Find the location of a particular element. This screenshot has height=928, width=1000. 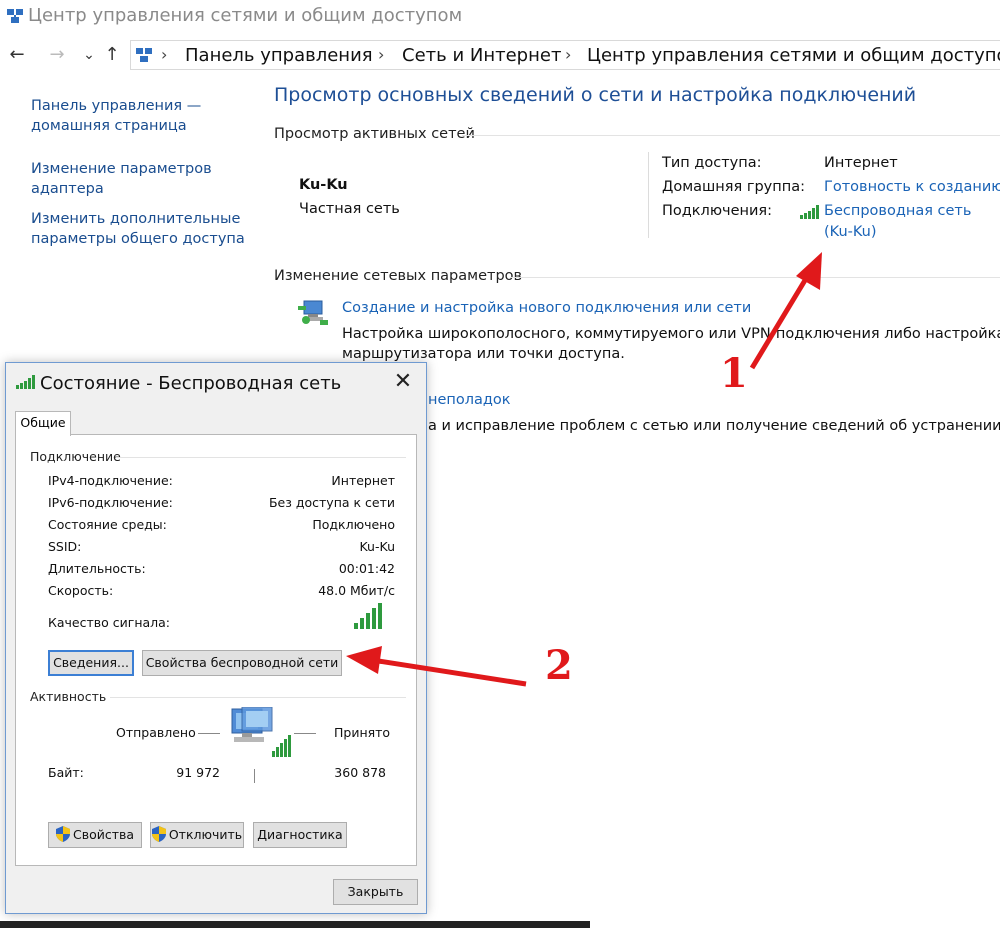

disable-button-label: Отключить is located at coordinates (205, 834).